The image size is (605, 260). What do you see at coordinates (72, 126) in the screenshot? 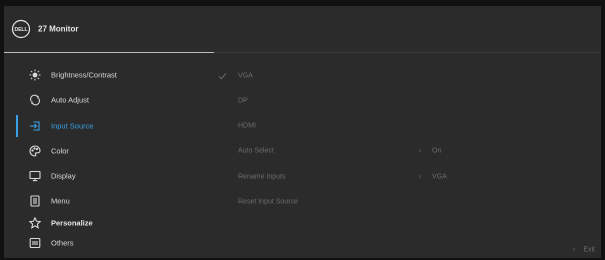
I see `menu-item-label: Input Source` at bounding box center [72, 126].